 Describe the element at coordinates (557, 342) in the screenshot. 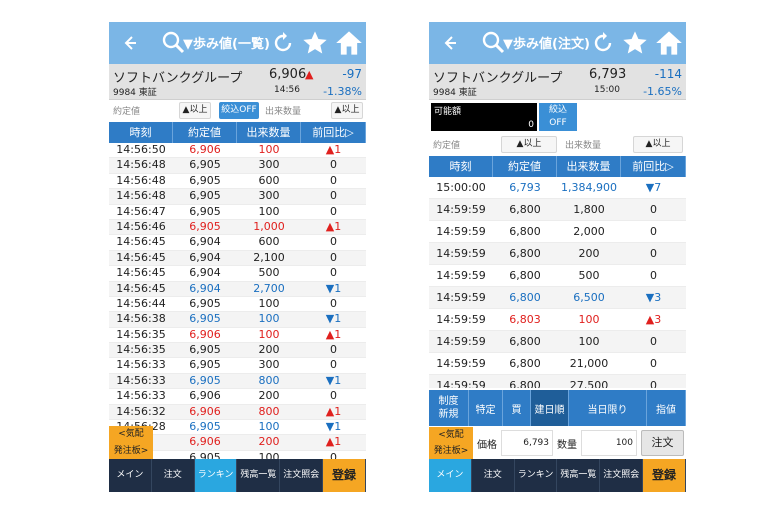

I see `table-row: 14:59:59 6,800 100 0` at that location.